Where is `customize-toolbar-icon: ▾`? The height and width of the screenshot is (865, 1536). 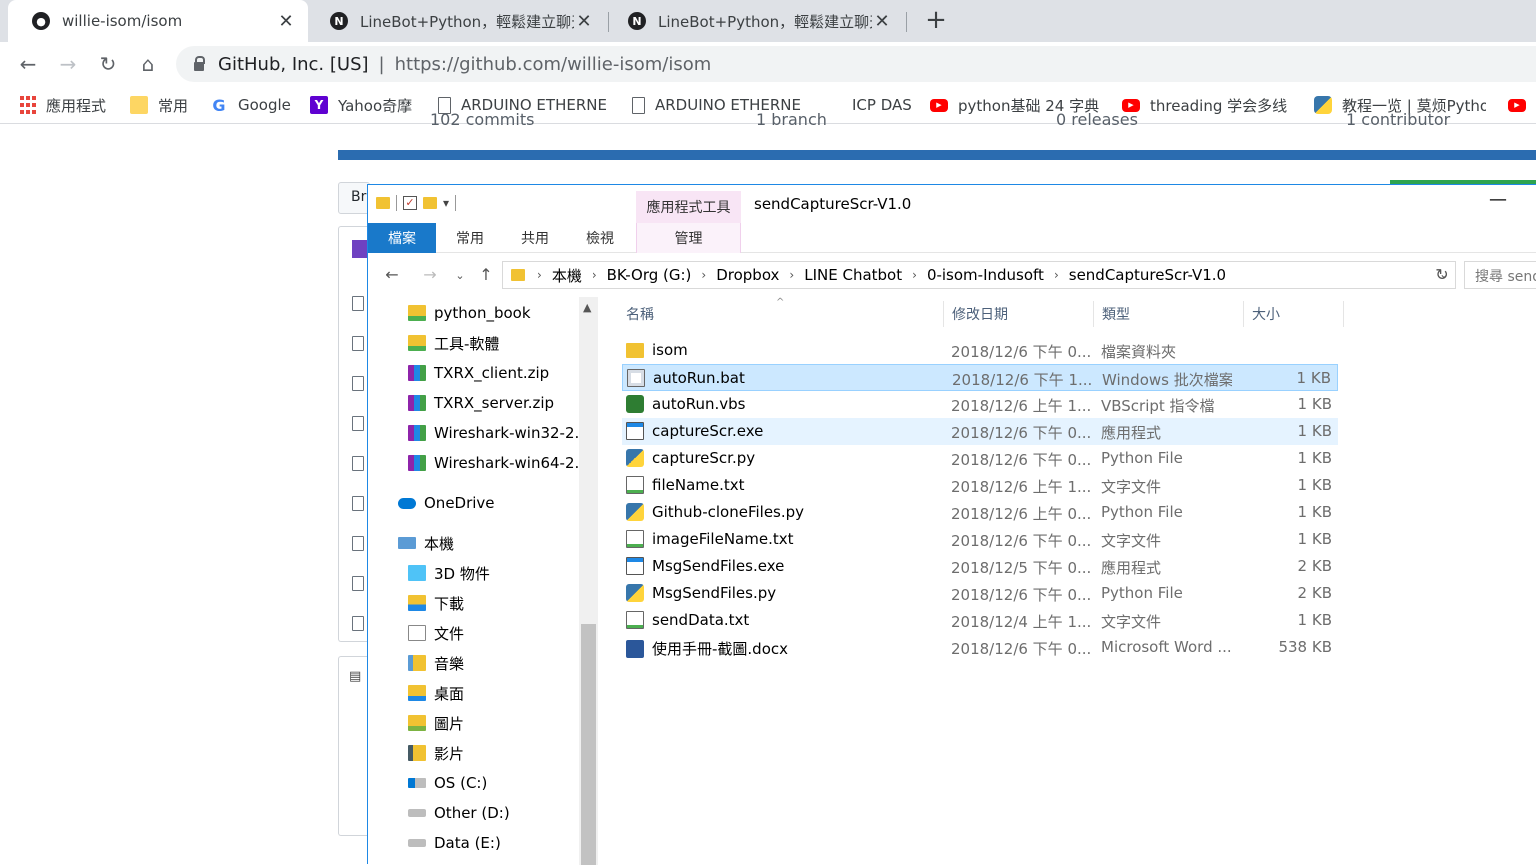 customize-toolbar-icon: ▾ is located at coordinates (446, 203).